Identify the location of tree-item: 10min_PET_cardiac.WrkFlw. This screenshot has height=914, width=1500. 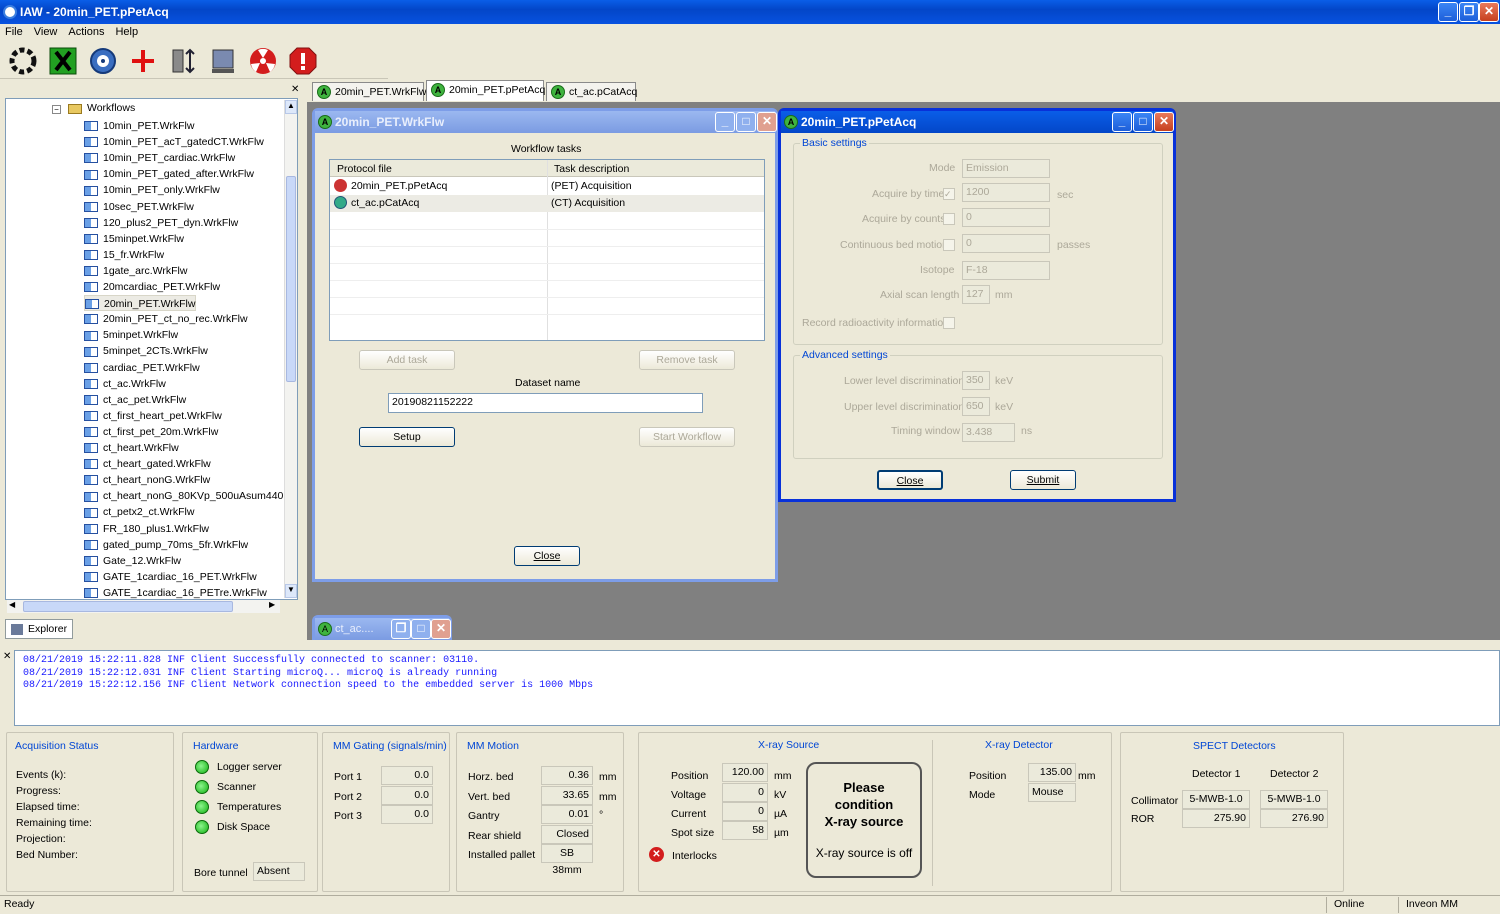
(159, 158).